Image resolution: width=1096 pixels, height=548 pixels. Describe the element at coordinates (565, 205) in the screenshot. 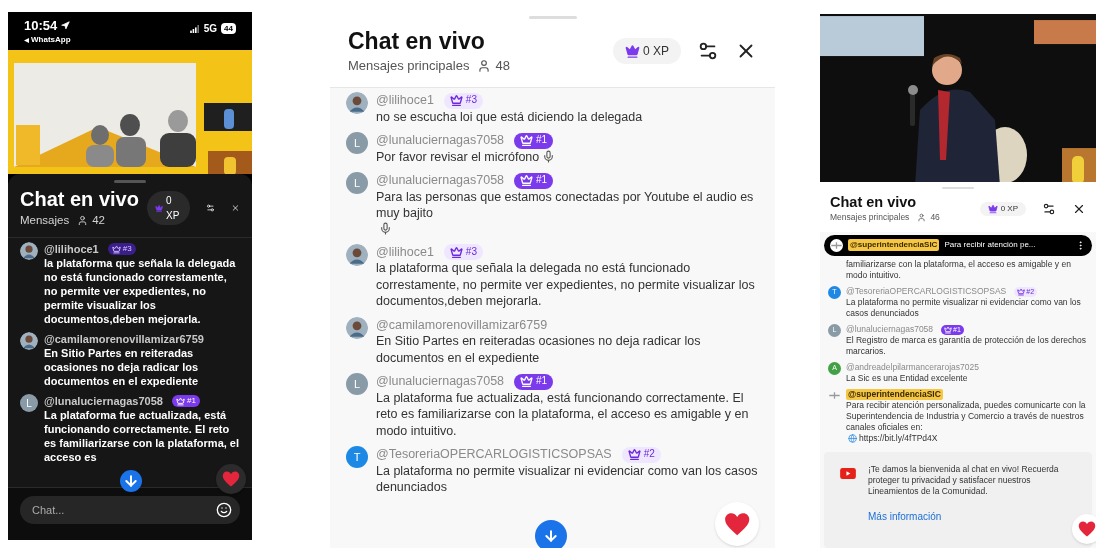

I see `message-text: Para las personas que estamos conectadas por Youtube el audio es muy bajito` at that location.